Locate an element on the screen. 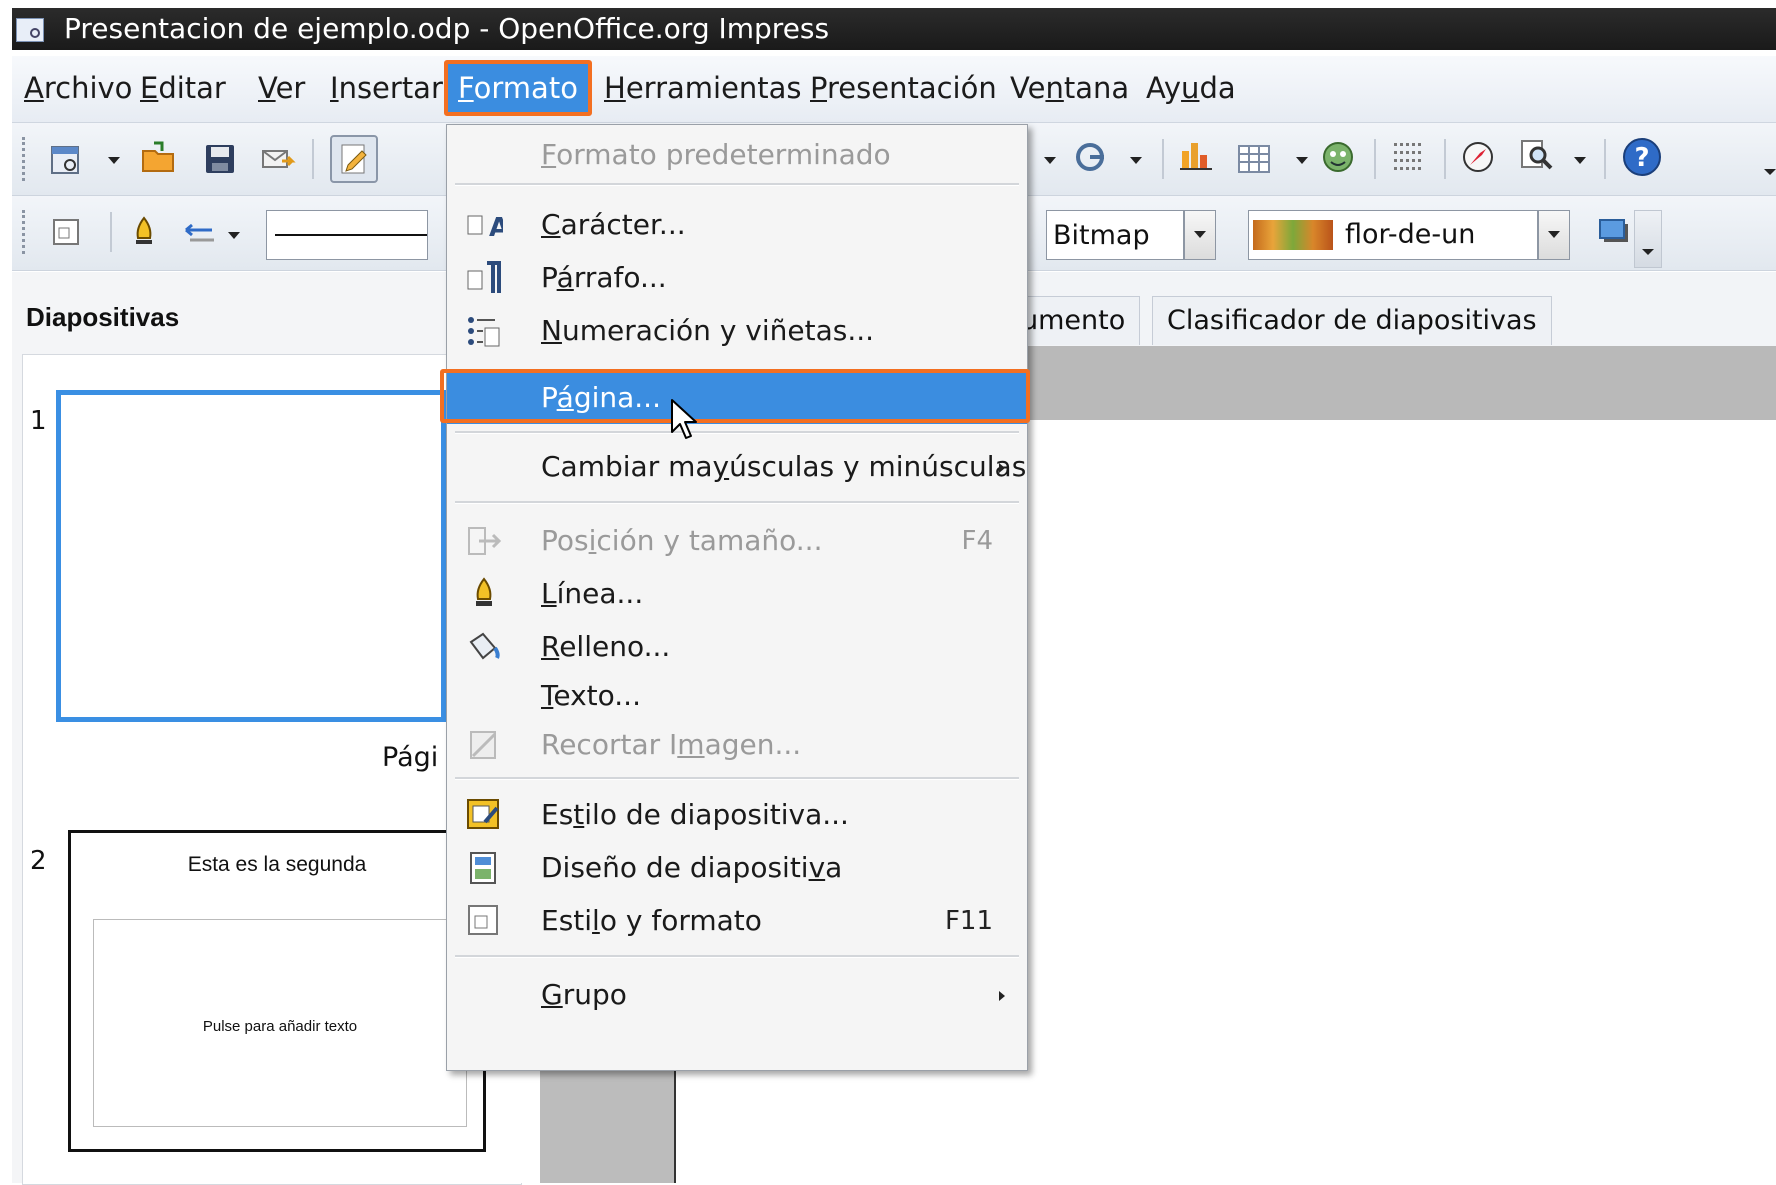 The height and width of the screenshot is (1185, 1776). position-size-icon is located at coordinates (485, 541).